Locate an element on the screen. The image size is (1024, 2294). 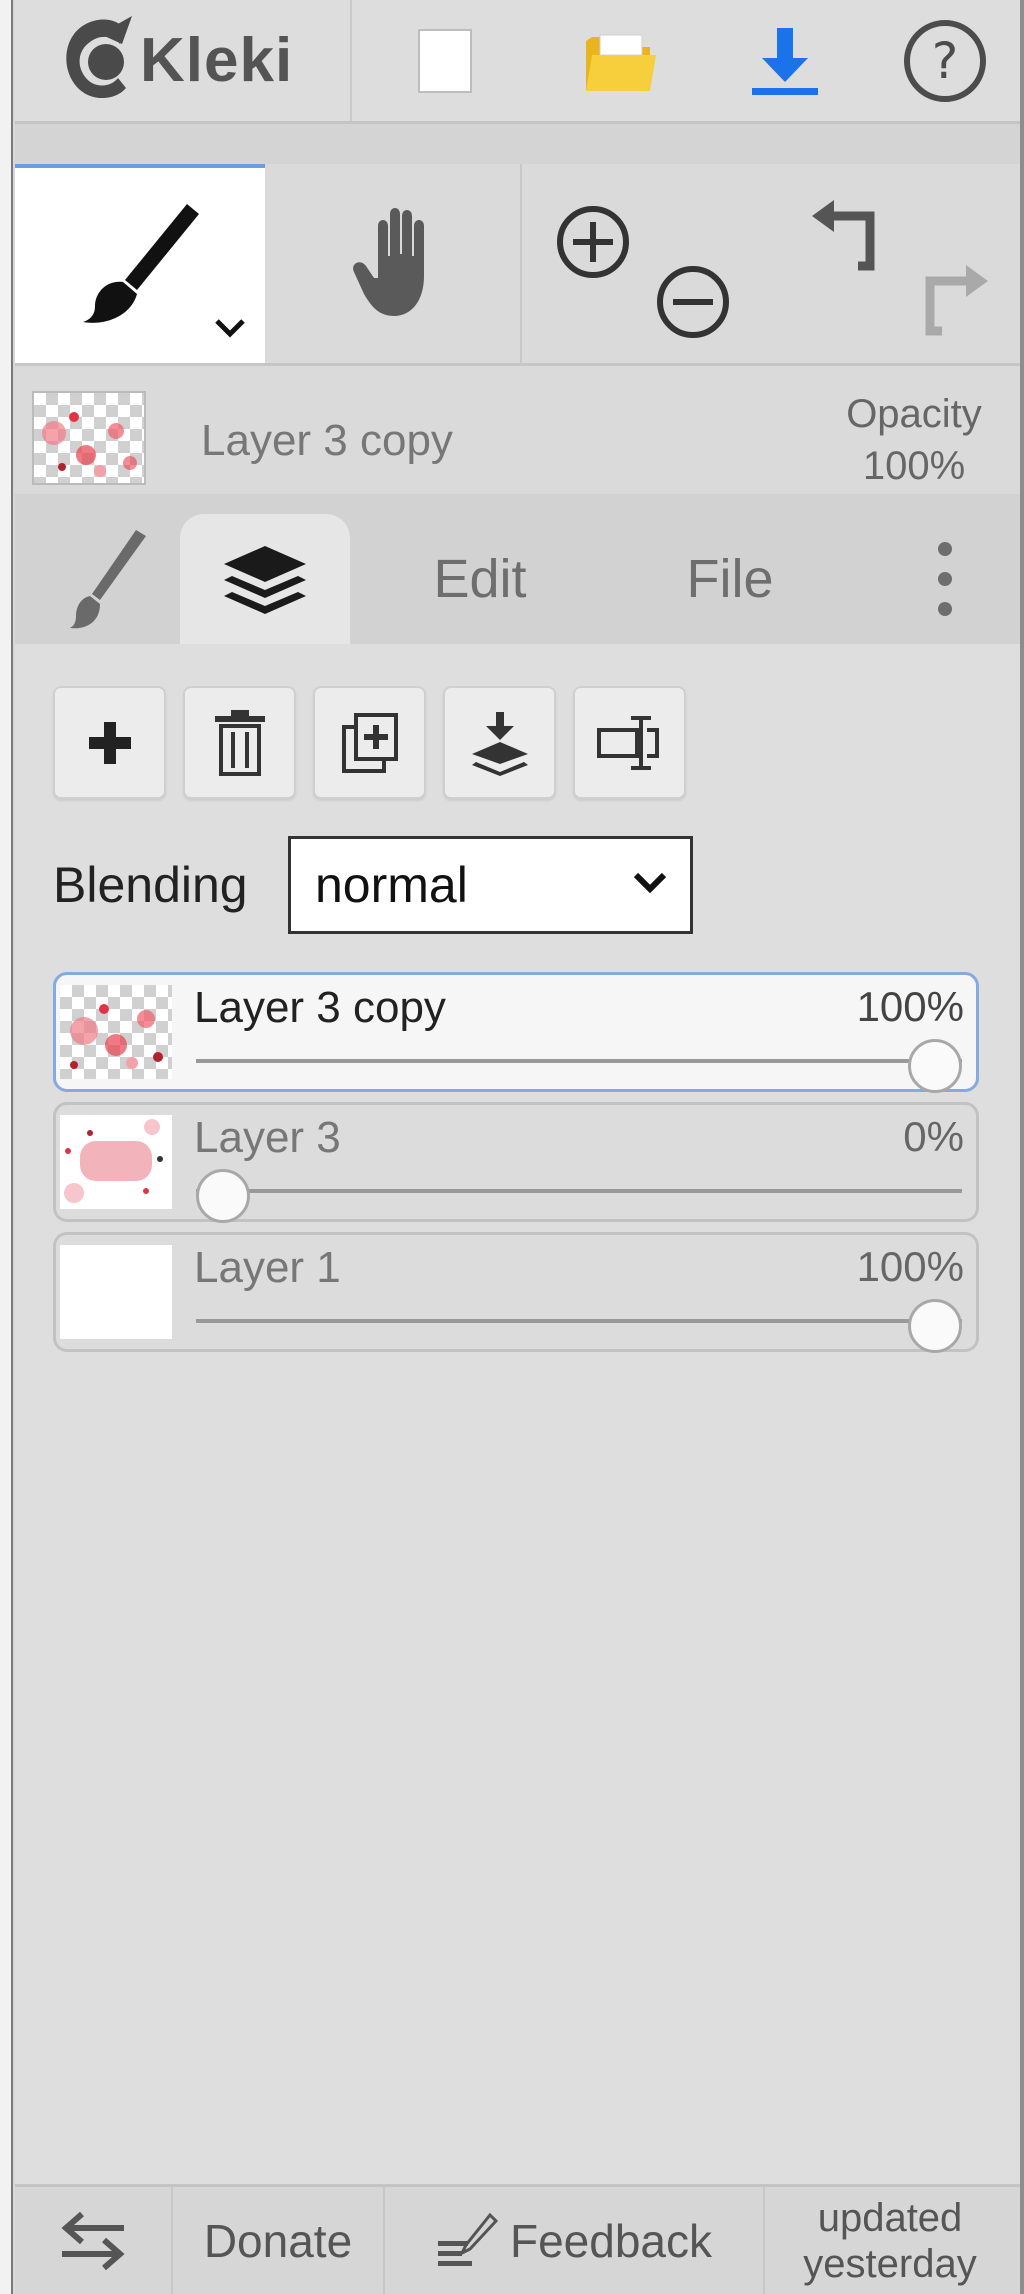
tab-layers is located at coordinates (265, 579).